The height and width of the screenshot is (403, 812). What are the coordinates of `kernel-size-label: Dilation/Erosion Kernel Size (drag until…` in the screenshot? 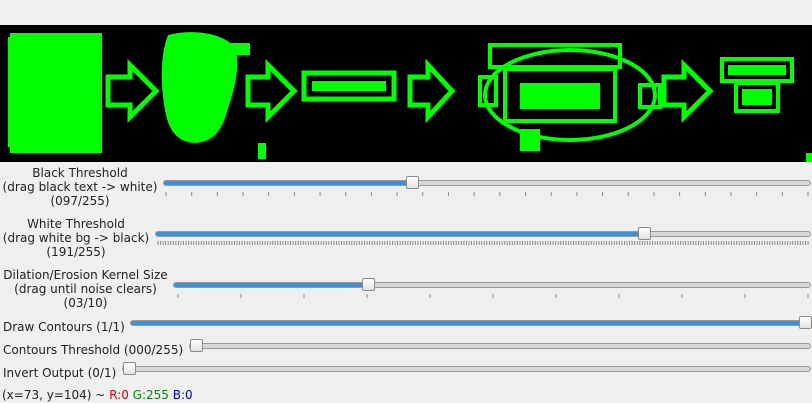 It's located at (85, 289).